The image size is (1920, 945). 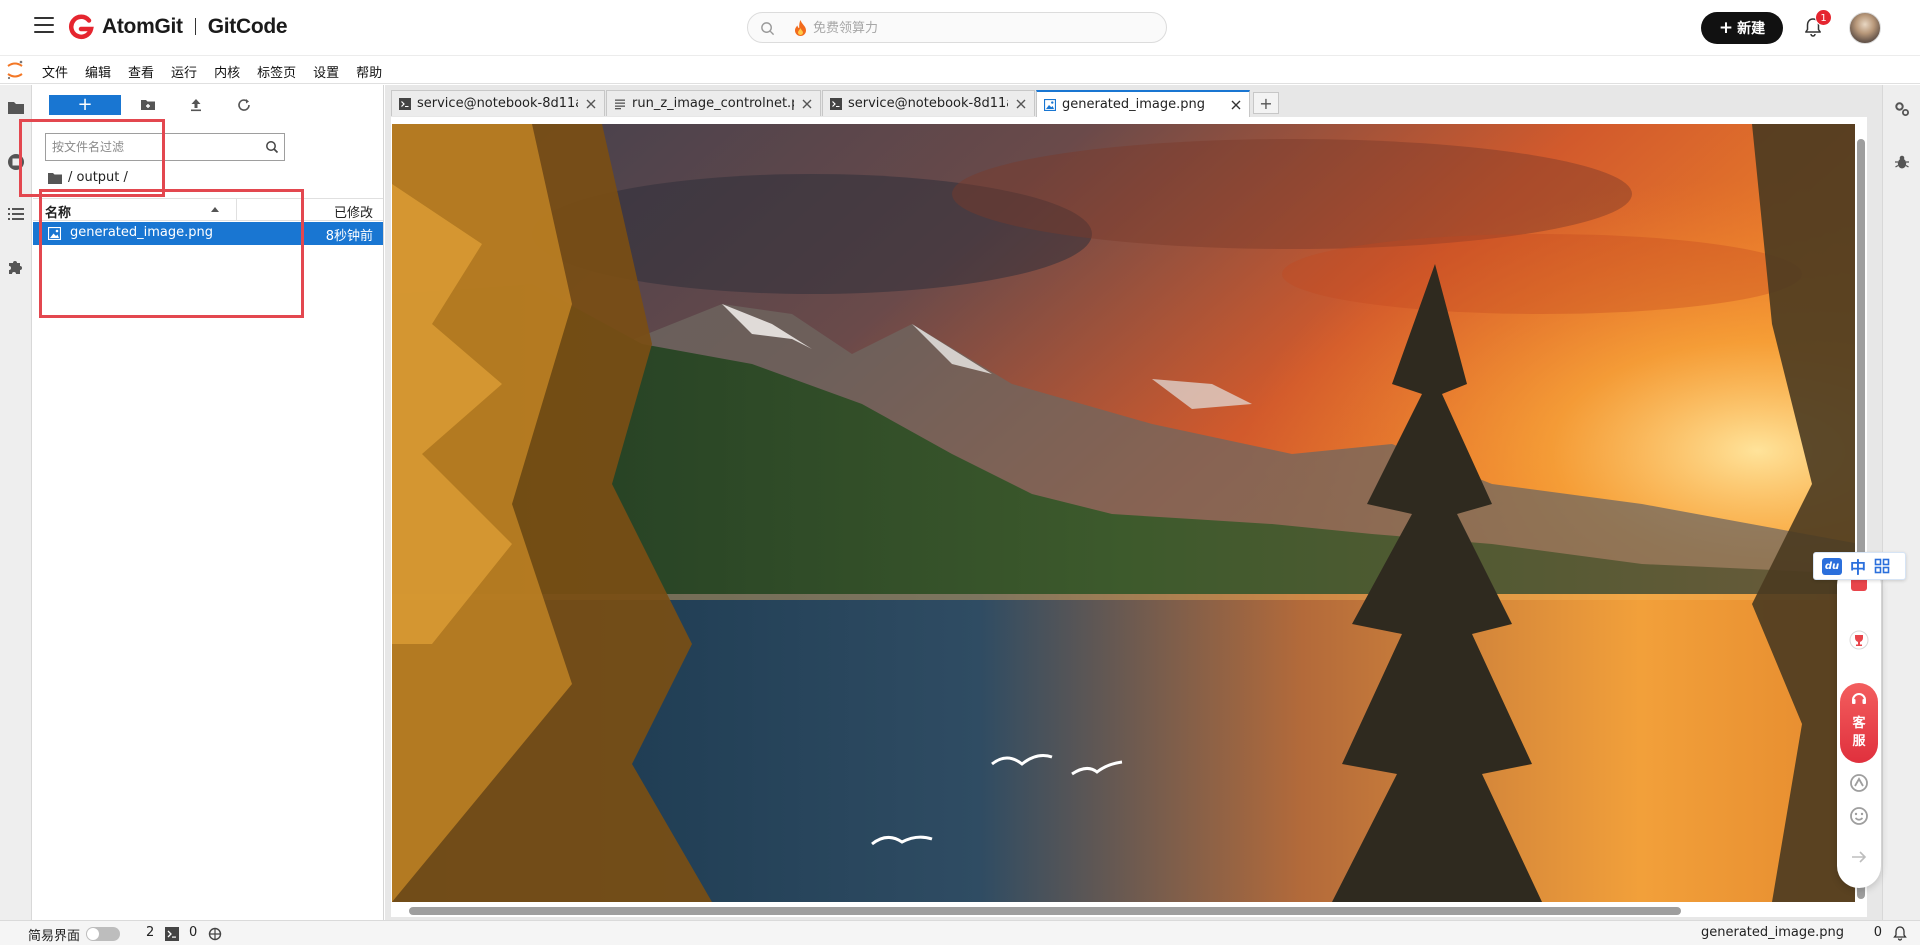 I want to click on menu-view: 查看, so click(x=145, y=71).